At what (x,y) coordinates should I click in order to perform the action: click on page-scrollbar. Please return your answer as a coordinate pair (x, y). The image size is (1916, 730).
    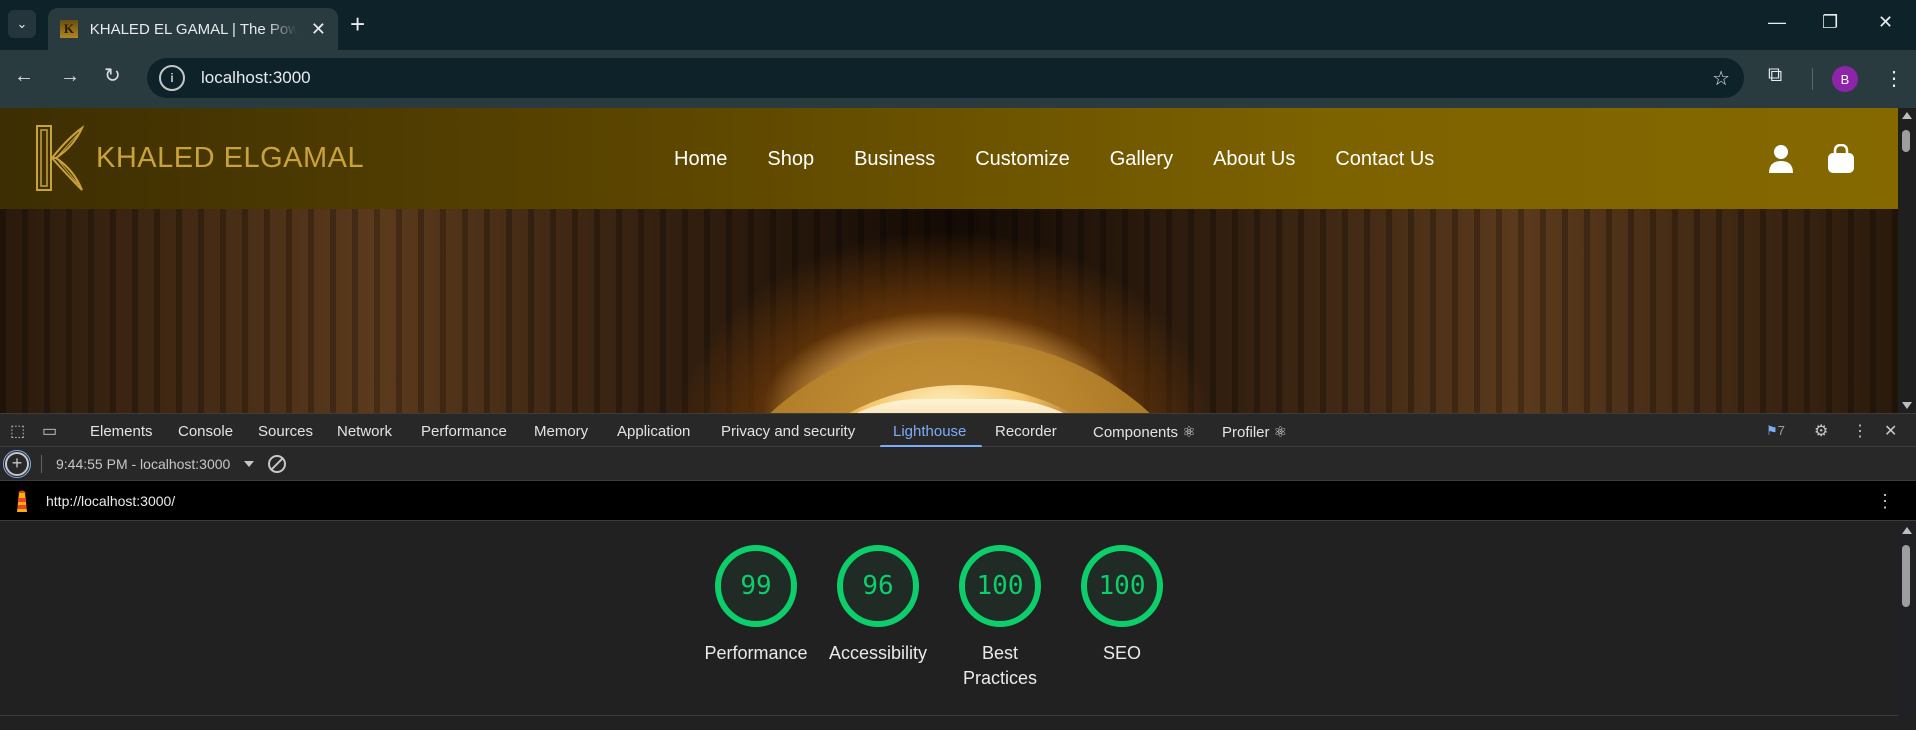
    Looking at the image, I should click on (1907, 260).